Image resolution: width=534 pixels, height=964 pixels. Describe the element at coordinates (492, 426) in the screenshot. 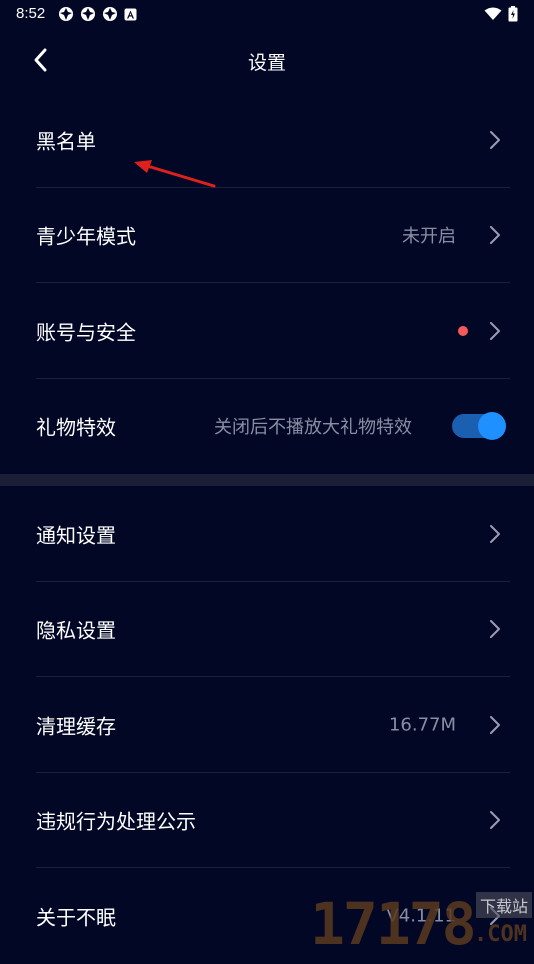

I see `toggle-knob` at that location.